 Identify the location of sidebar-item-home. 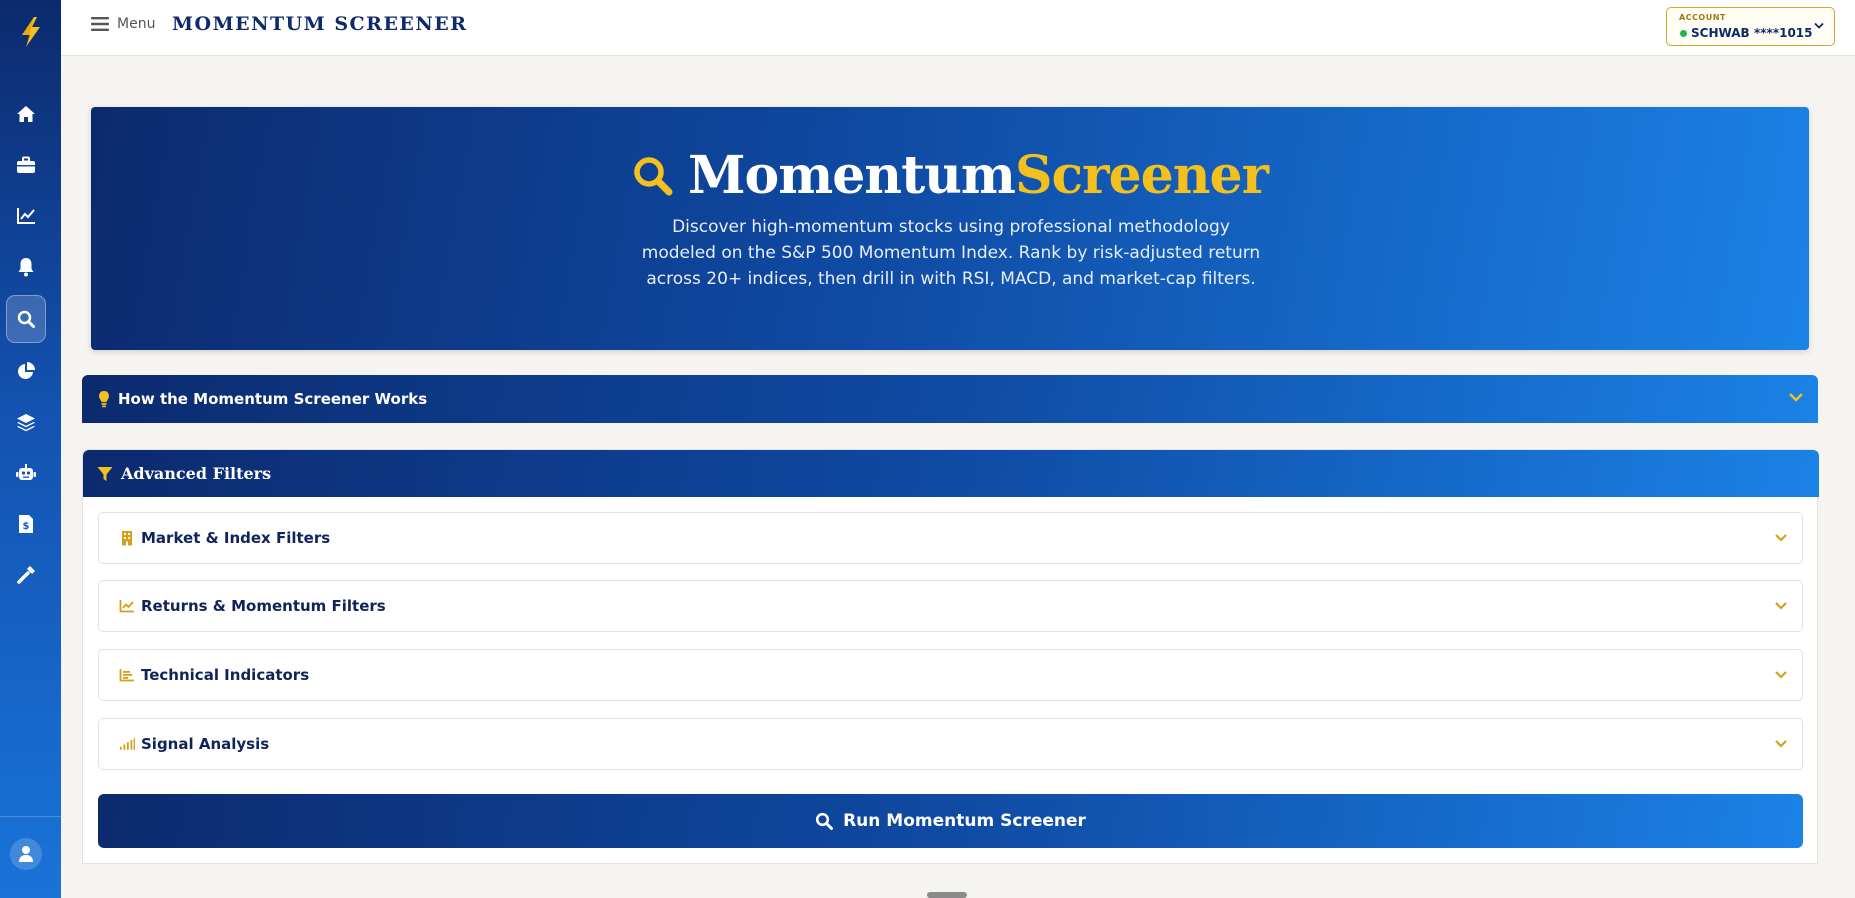
(26, 114).